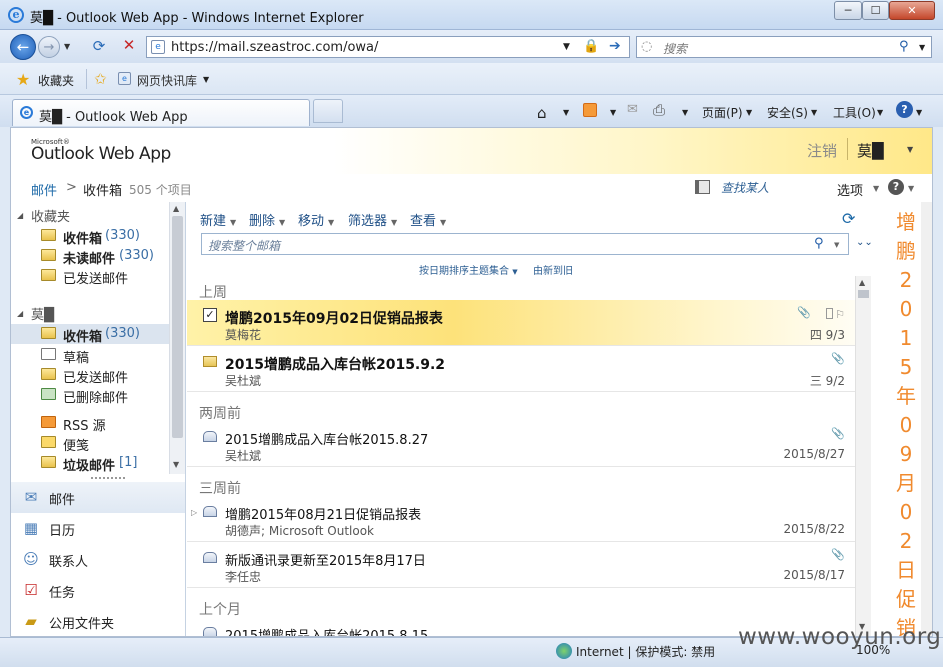  I want to click on list-scroll-thumb, so click(863, 294).